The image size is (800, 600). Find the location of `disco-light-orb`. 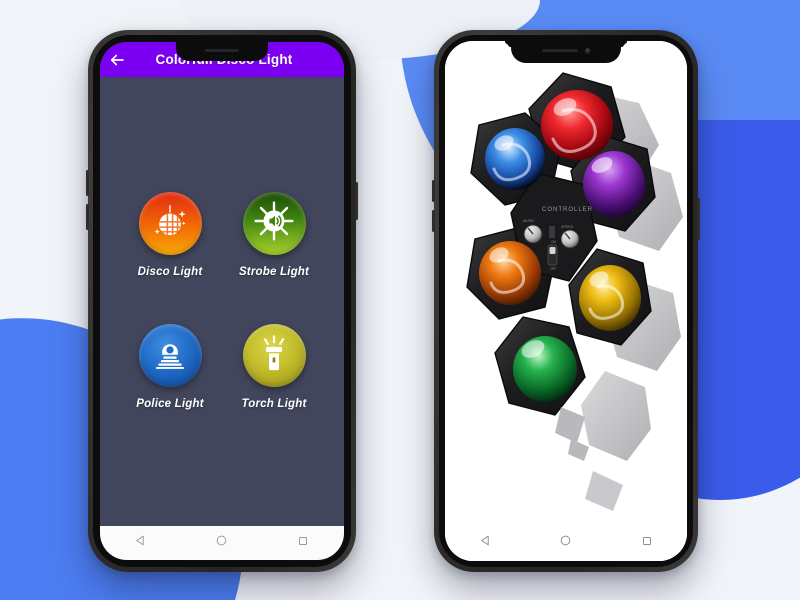

disco-light-orb is located at coordinates (170, 223).